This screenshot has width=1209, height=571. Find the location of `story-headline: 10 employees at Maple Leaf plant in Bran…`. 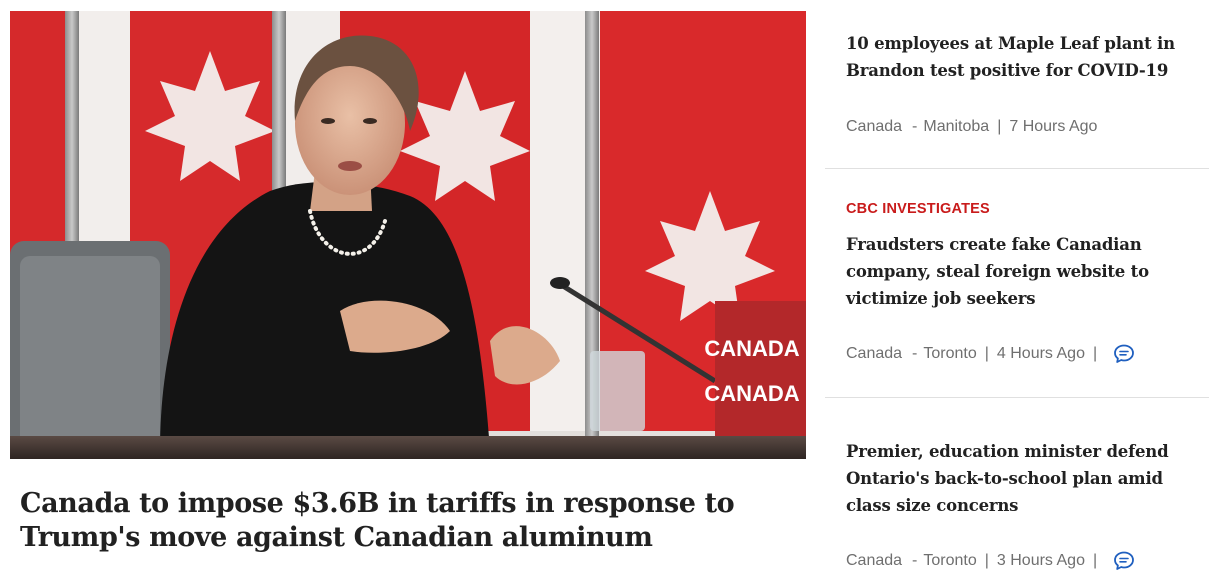

story-headline: 10 employees at Maple Leaf plant in Bran… is located at coordinates (1016, 57).